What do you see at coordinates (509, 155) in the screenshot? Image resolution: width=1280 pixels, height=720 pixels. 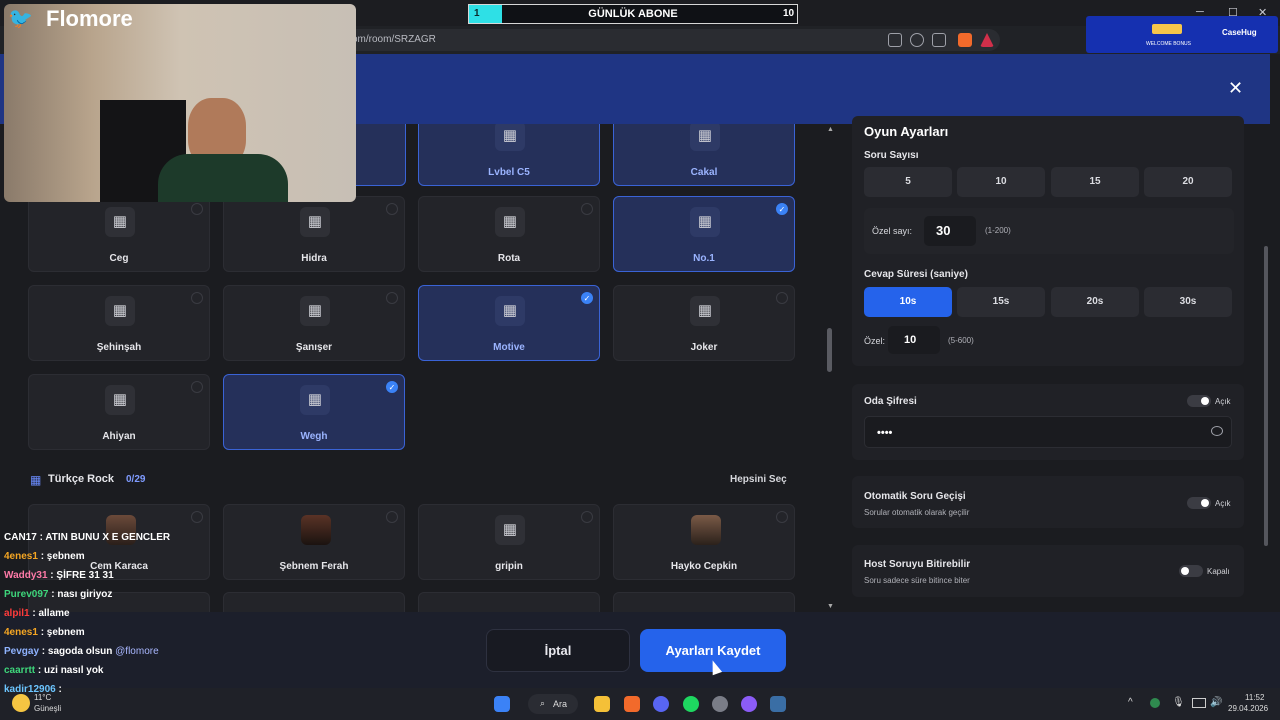 I see `artist-card-lvbel-c5: ▦ Lvbel C5` at bounding box center [509, 155].